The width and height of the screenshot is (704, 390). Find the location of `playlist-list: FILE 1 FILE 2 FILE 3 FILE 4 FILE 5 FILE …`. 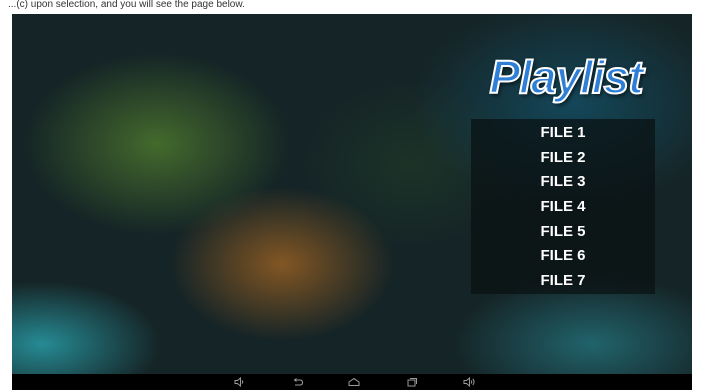

playlist-list: FILE 1 FILE 2 FILE 3 FILE 4 FILE 5 FILE … is located at coordinates (563, 206).